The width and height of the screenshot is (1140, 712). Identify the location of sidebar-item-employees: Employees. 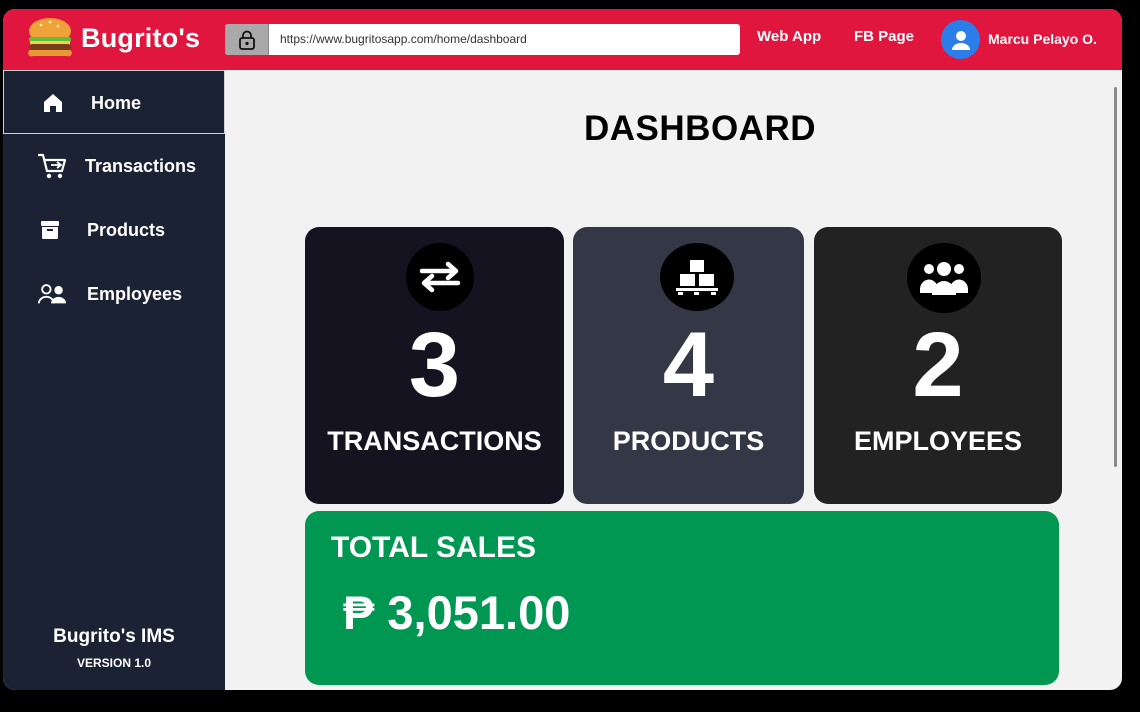
(114, 294).